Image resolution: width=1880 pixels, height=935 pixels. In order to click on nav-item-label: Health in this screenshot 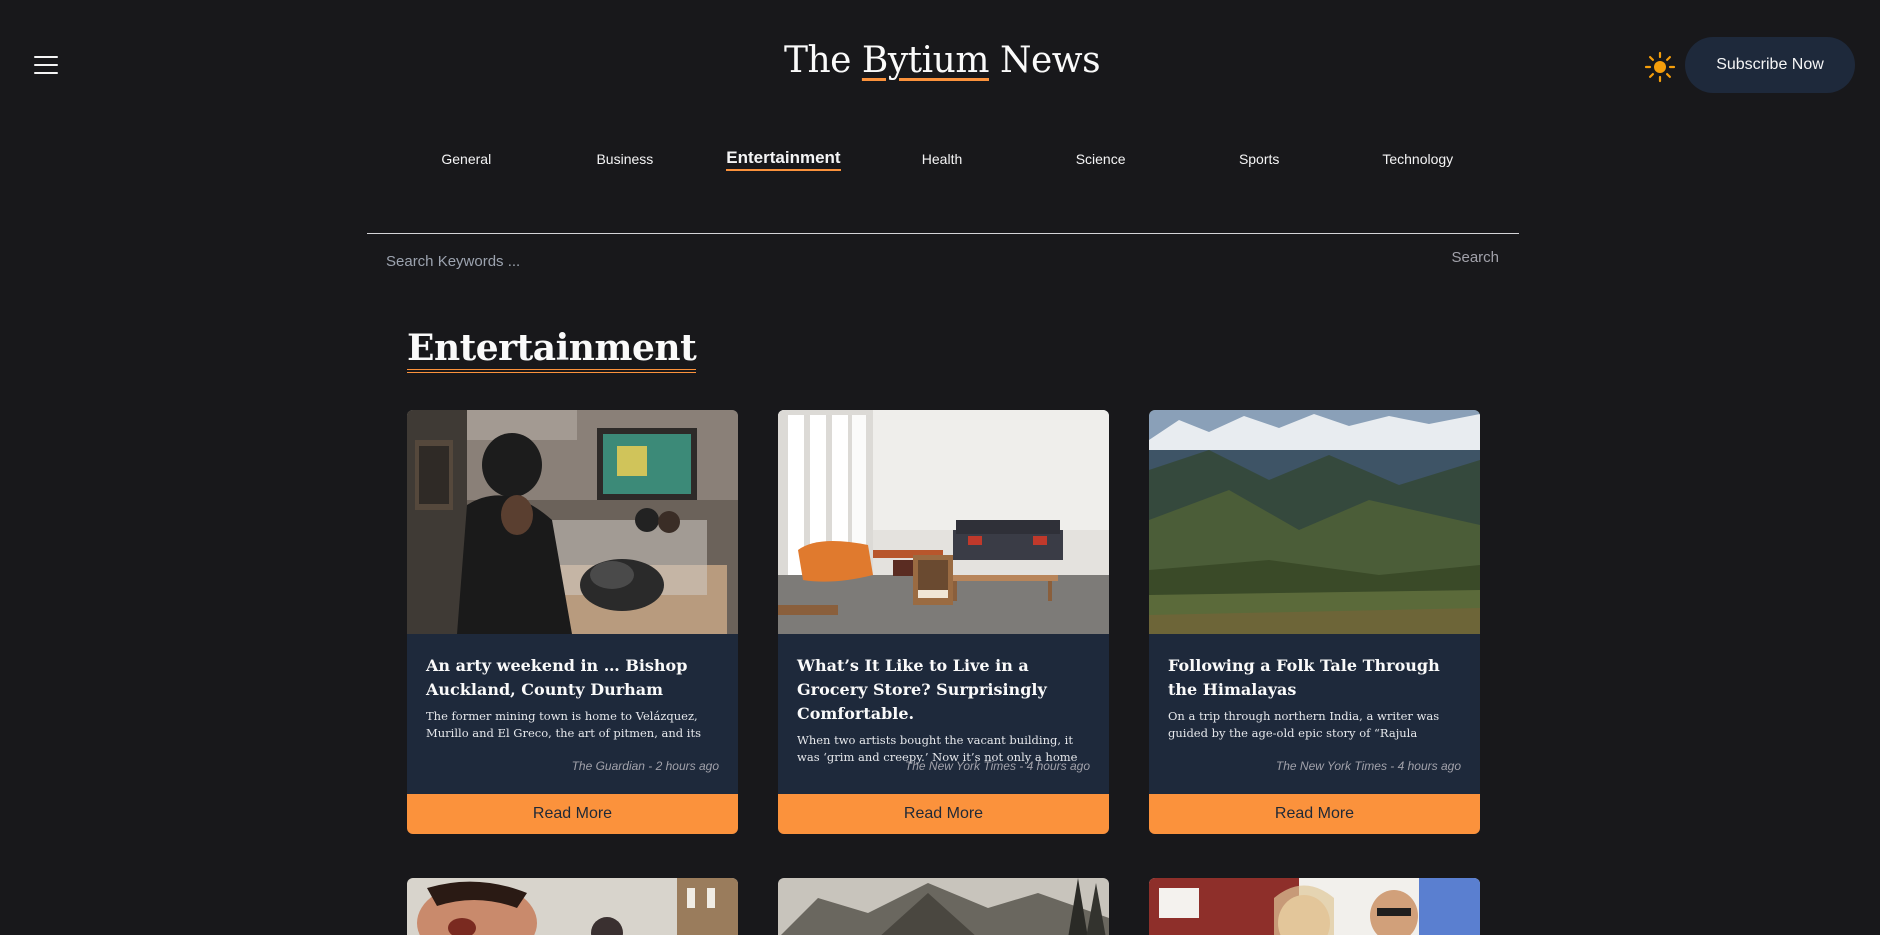, I will do `click(942, 159)`.